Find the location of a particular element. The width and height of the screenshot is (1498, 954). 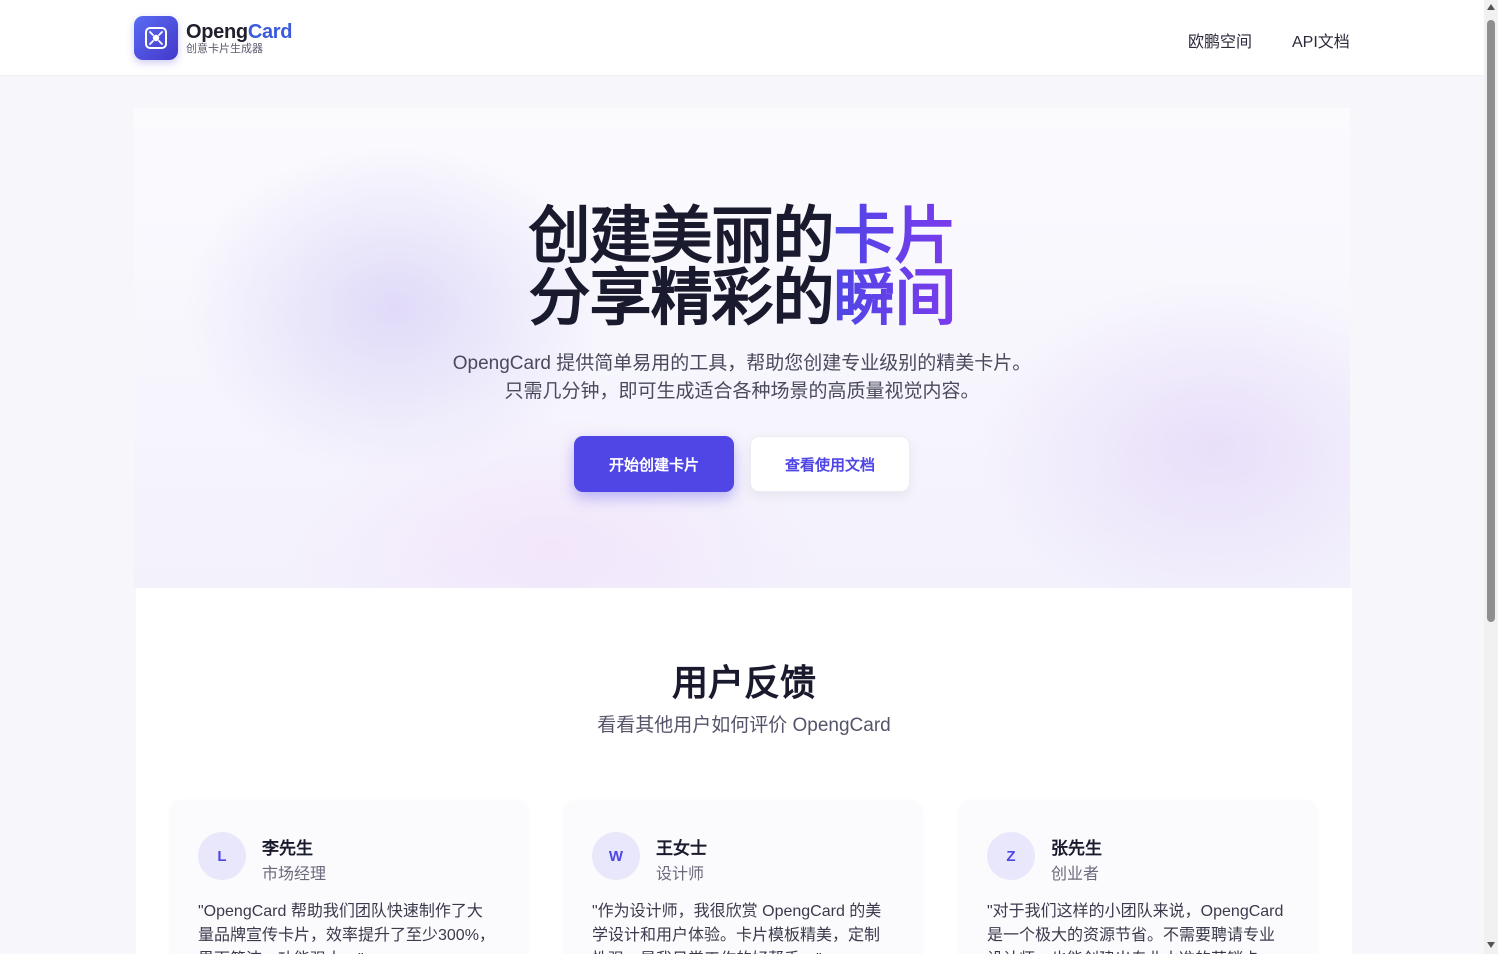

logo-wordmark: OpengCard 创意卡片生成器 is located at coordinates (239, 38).